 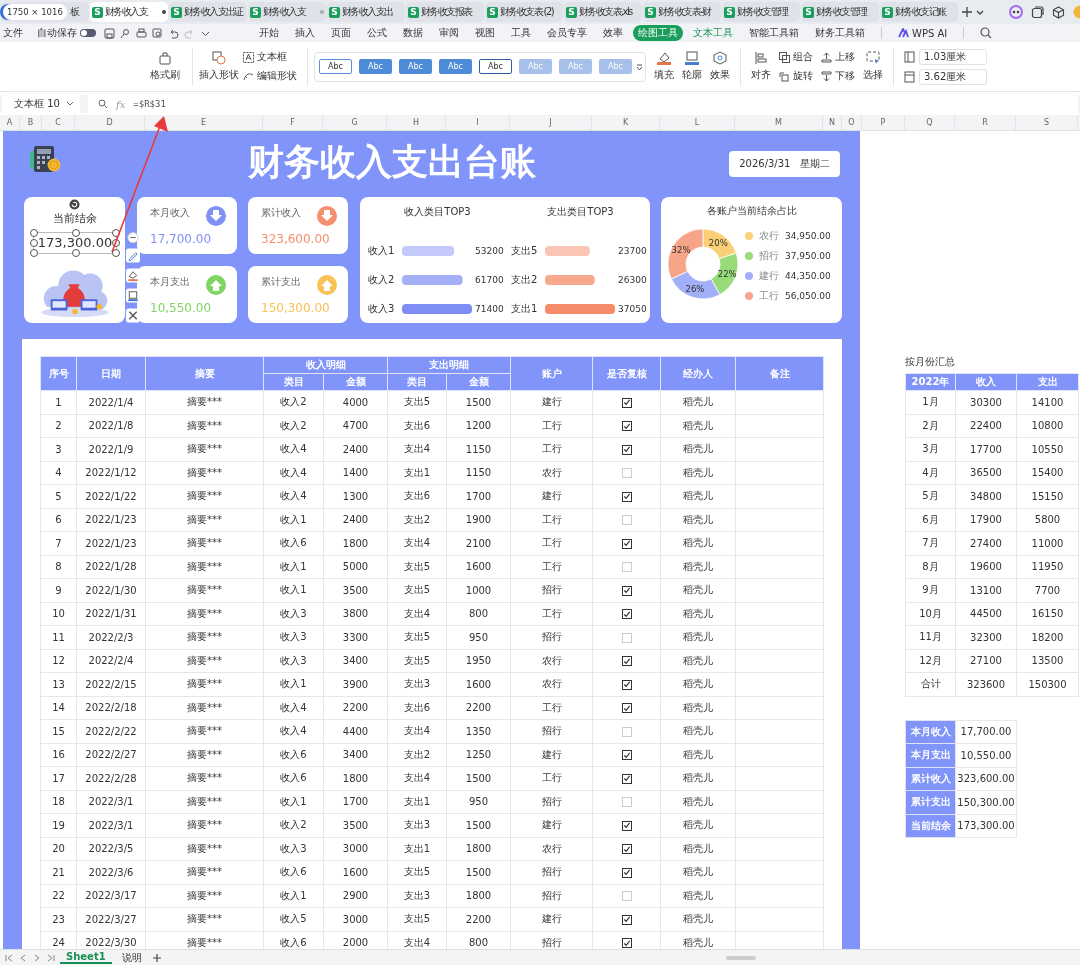 I want to click on ribbon-tab: 智能工具箱, so click(x=774, y=33).